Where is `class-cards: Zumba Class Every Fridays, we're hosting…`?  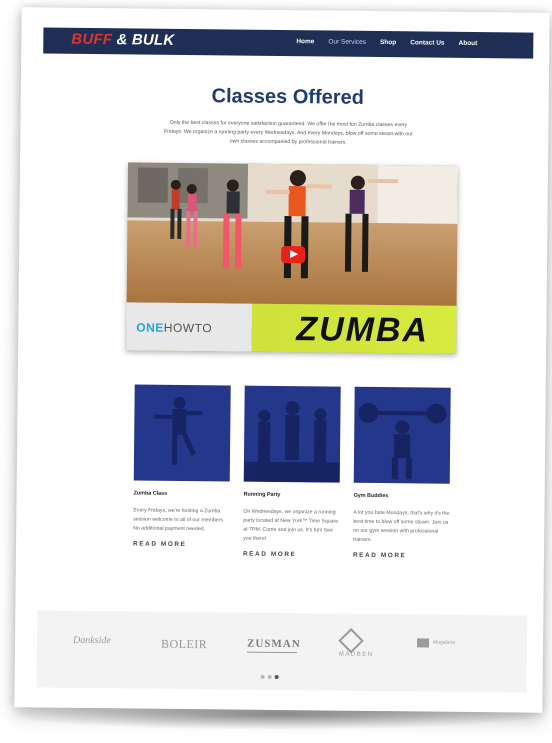
class-cards: Zumba Class Every Fridays, we're hosting… is located at coordinates (294, 471).